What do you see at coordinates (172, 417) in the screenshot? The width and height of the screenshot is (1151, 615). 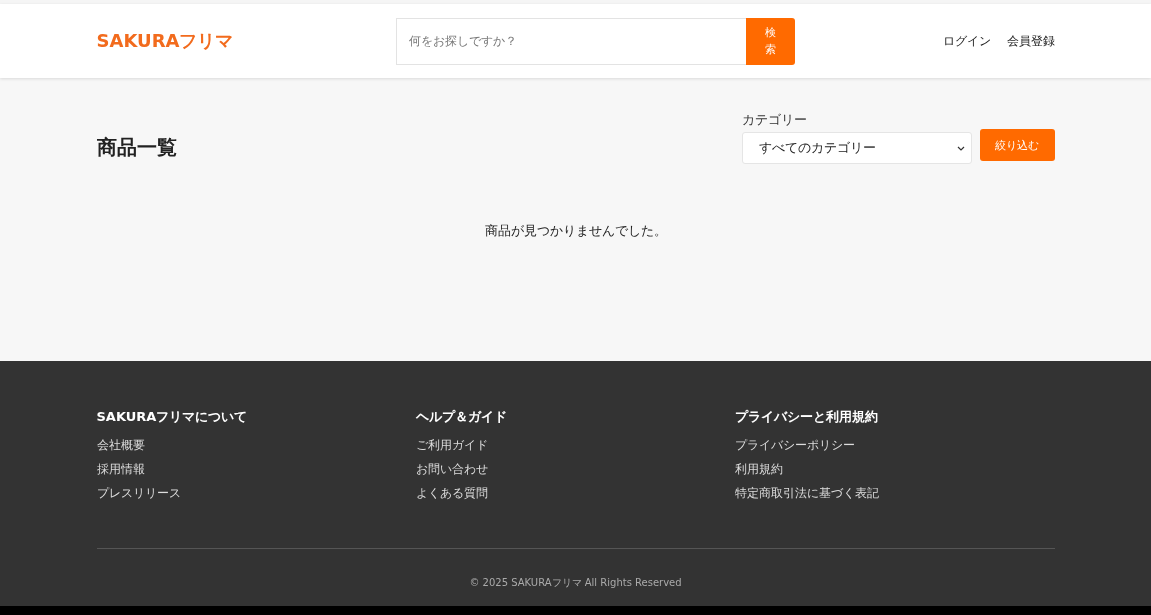 I see `footer-heading: SAKURAフリマについて` at bounding box center [172, 417].